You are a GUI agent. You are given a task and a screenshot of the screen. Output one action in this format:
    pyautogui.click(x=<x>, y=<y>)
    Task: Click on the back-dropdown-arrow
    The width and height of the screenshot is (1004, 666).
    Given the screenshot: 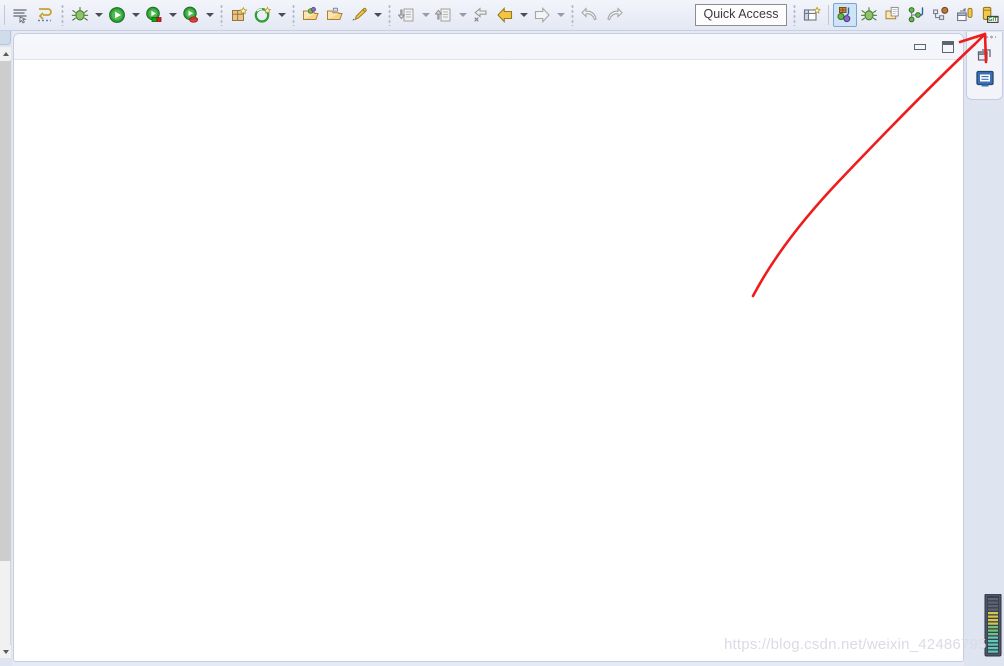 What is the action you would take?
    pyautogui.click(x=523, y=15)
    